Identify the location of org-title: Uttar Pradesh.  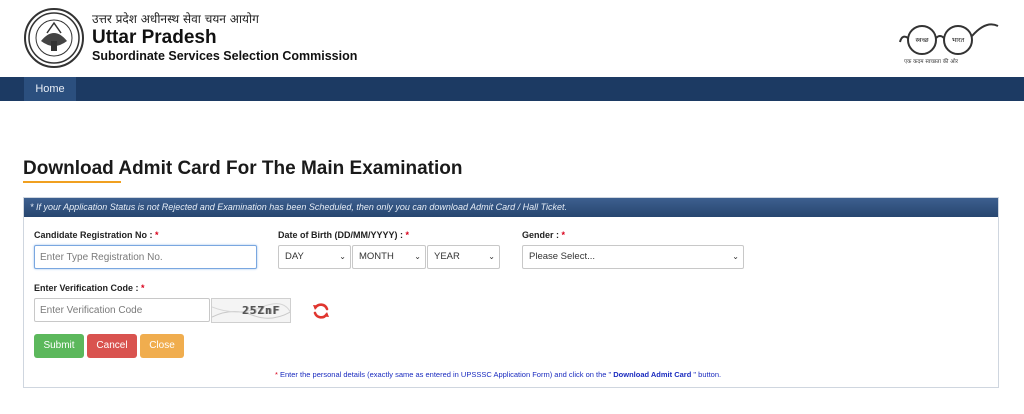
(154, 37).